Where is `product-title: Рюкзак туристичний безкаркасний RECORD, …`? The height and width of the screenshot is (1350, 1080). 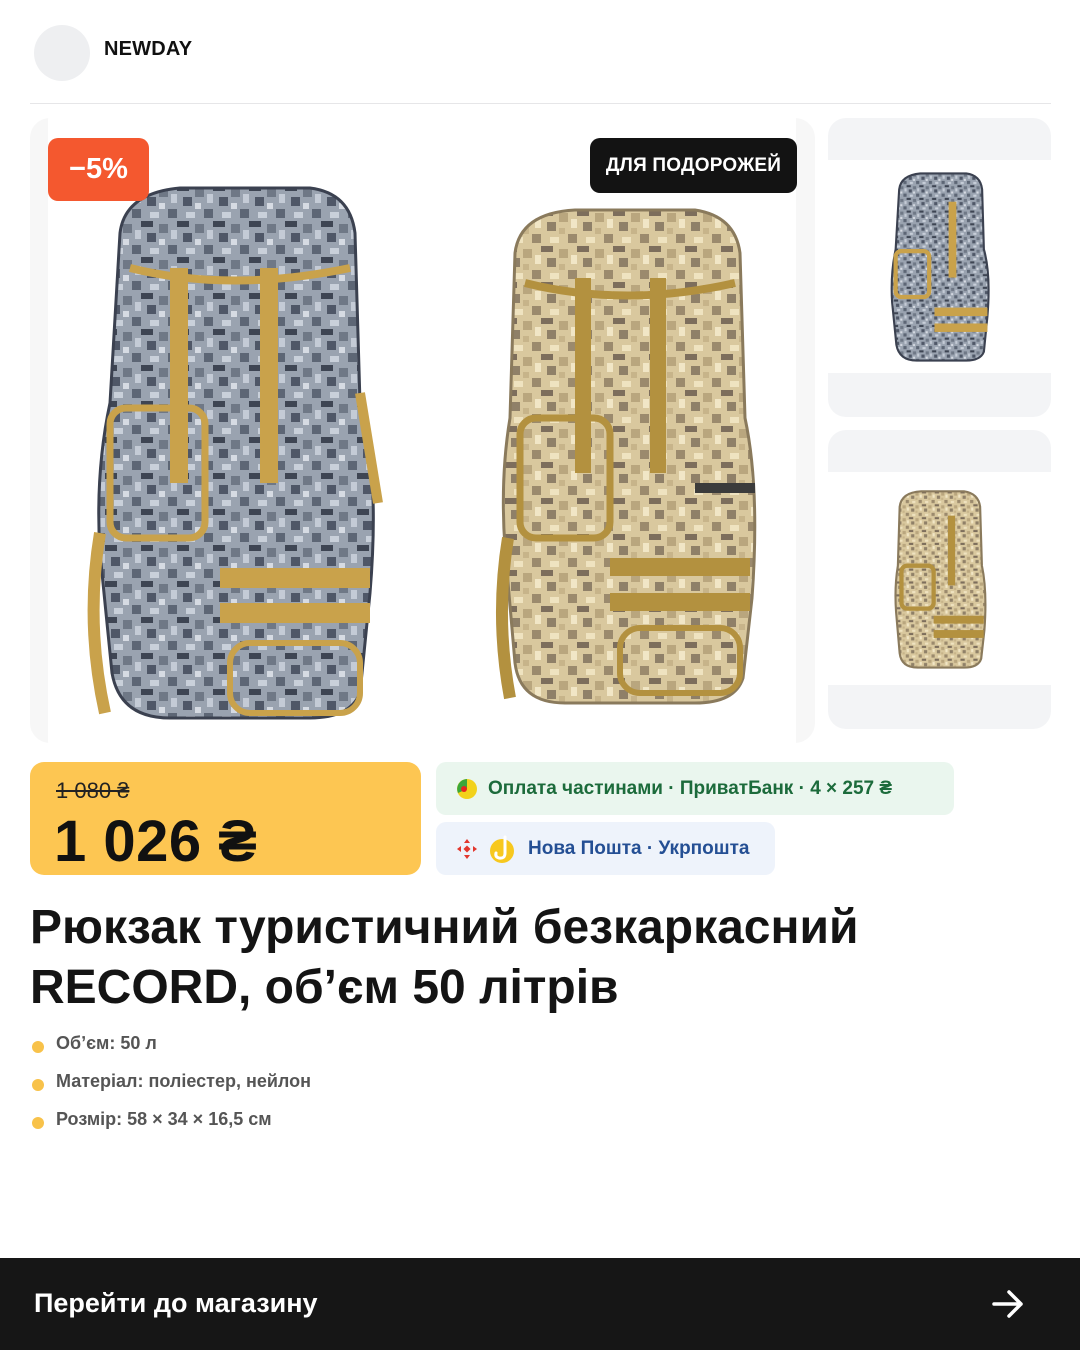 product-title: Рюкзак туристичний безкаркасний RECORD, … is located at coordinates (444, 957).